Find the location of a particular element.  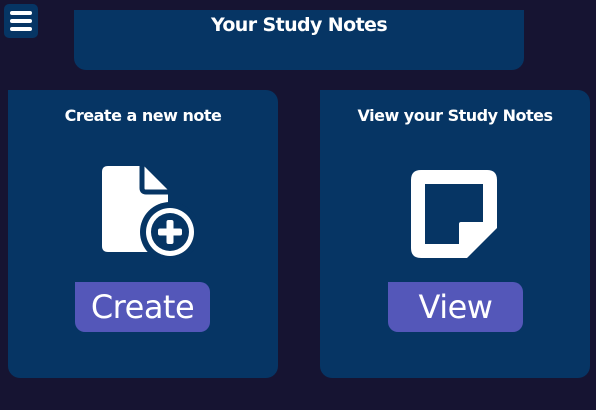

hamburger-menu-icon is located at coordinates (21, 21).